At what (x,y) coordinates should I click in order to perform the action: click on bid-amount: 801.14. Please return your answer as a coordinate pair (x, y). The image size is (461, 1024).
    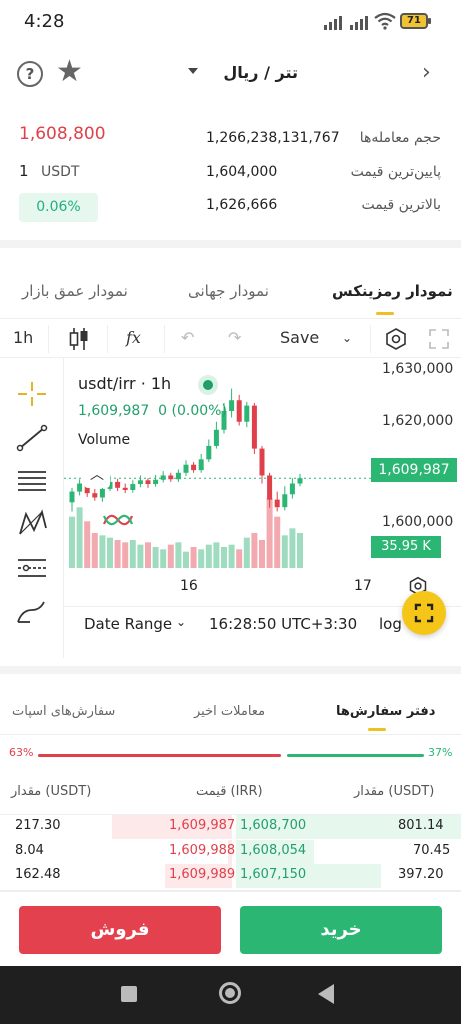
    Looking at the image, I should click on (421, 825).